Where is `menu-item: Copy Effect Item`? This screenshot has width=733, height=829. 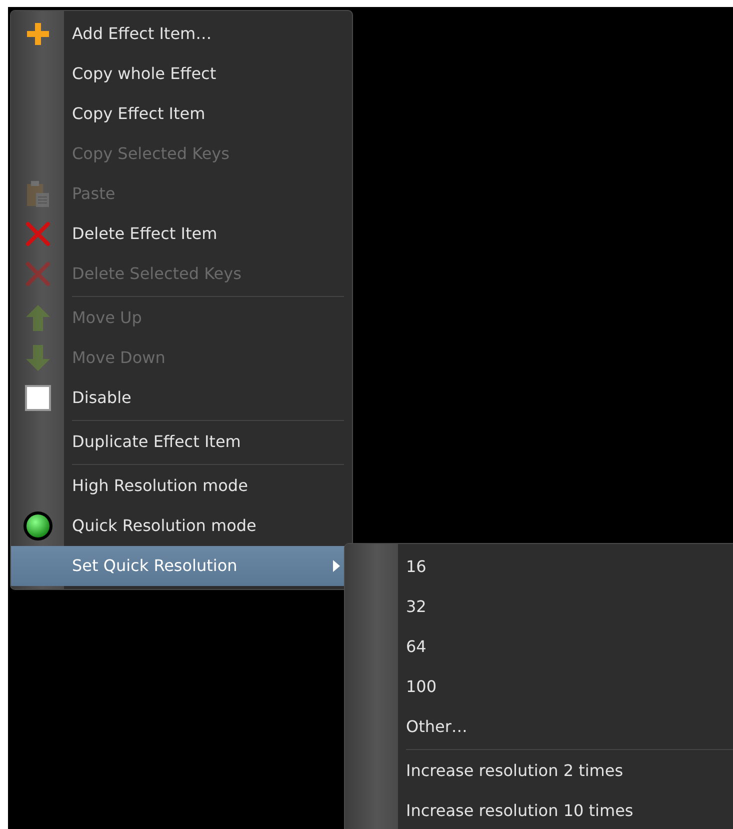 menu-item: Copy Effect Item is located at coordinates (181, 114).